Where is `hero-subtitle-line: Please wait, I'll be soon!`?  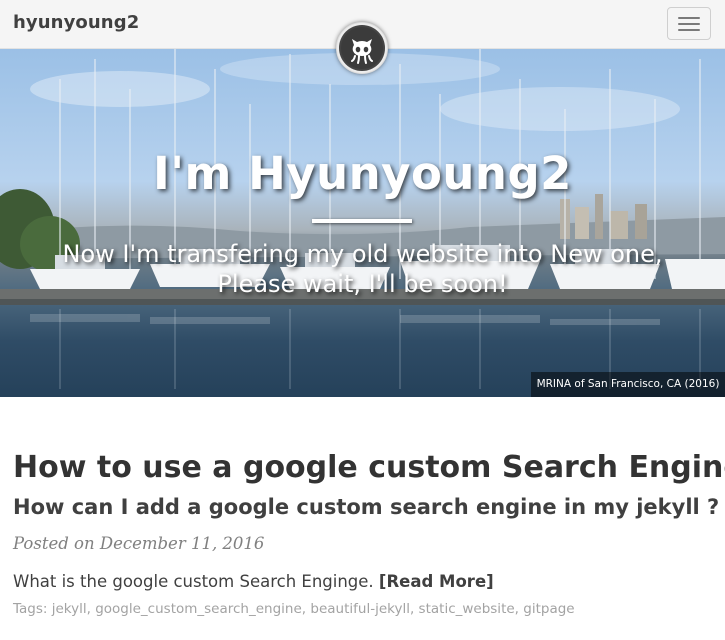 hero-subtitle-line: Please wait, I'll be soon! is located at coordinates (362, 284).